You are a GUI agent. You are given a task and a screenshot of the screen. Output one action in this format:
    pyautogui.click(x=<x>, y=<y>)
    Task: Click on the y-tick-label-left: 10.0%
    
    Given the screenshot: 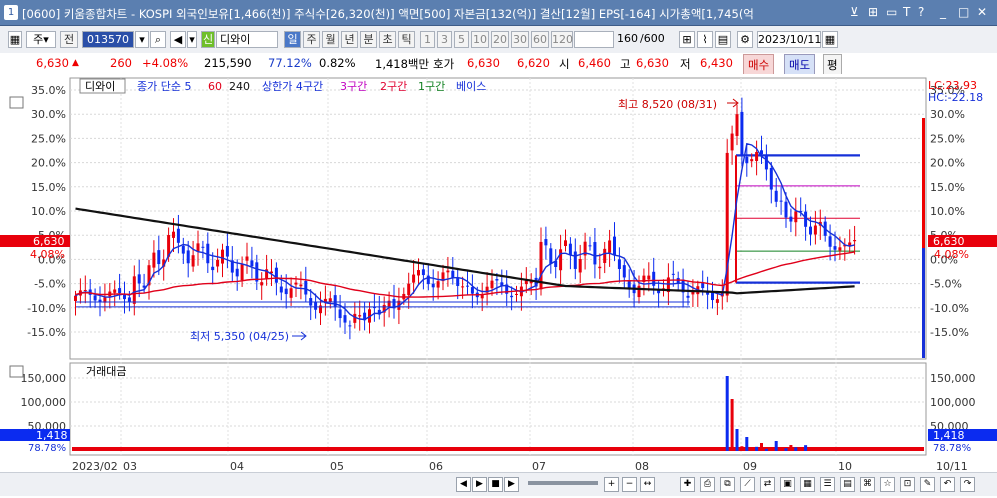 What is the action you would take?
    pyautogui.click(x=48, y=211)
    